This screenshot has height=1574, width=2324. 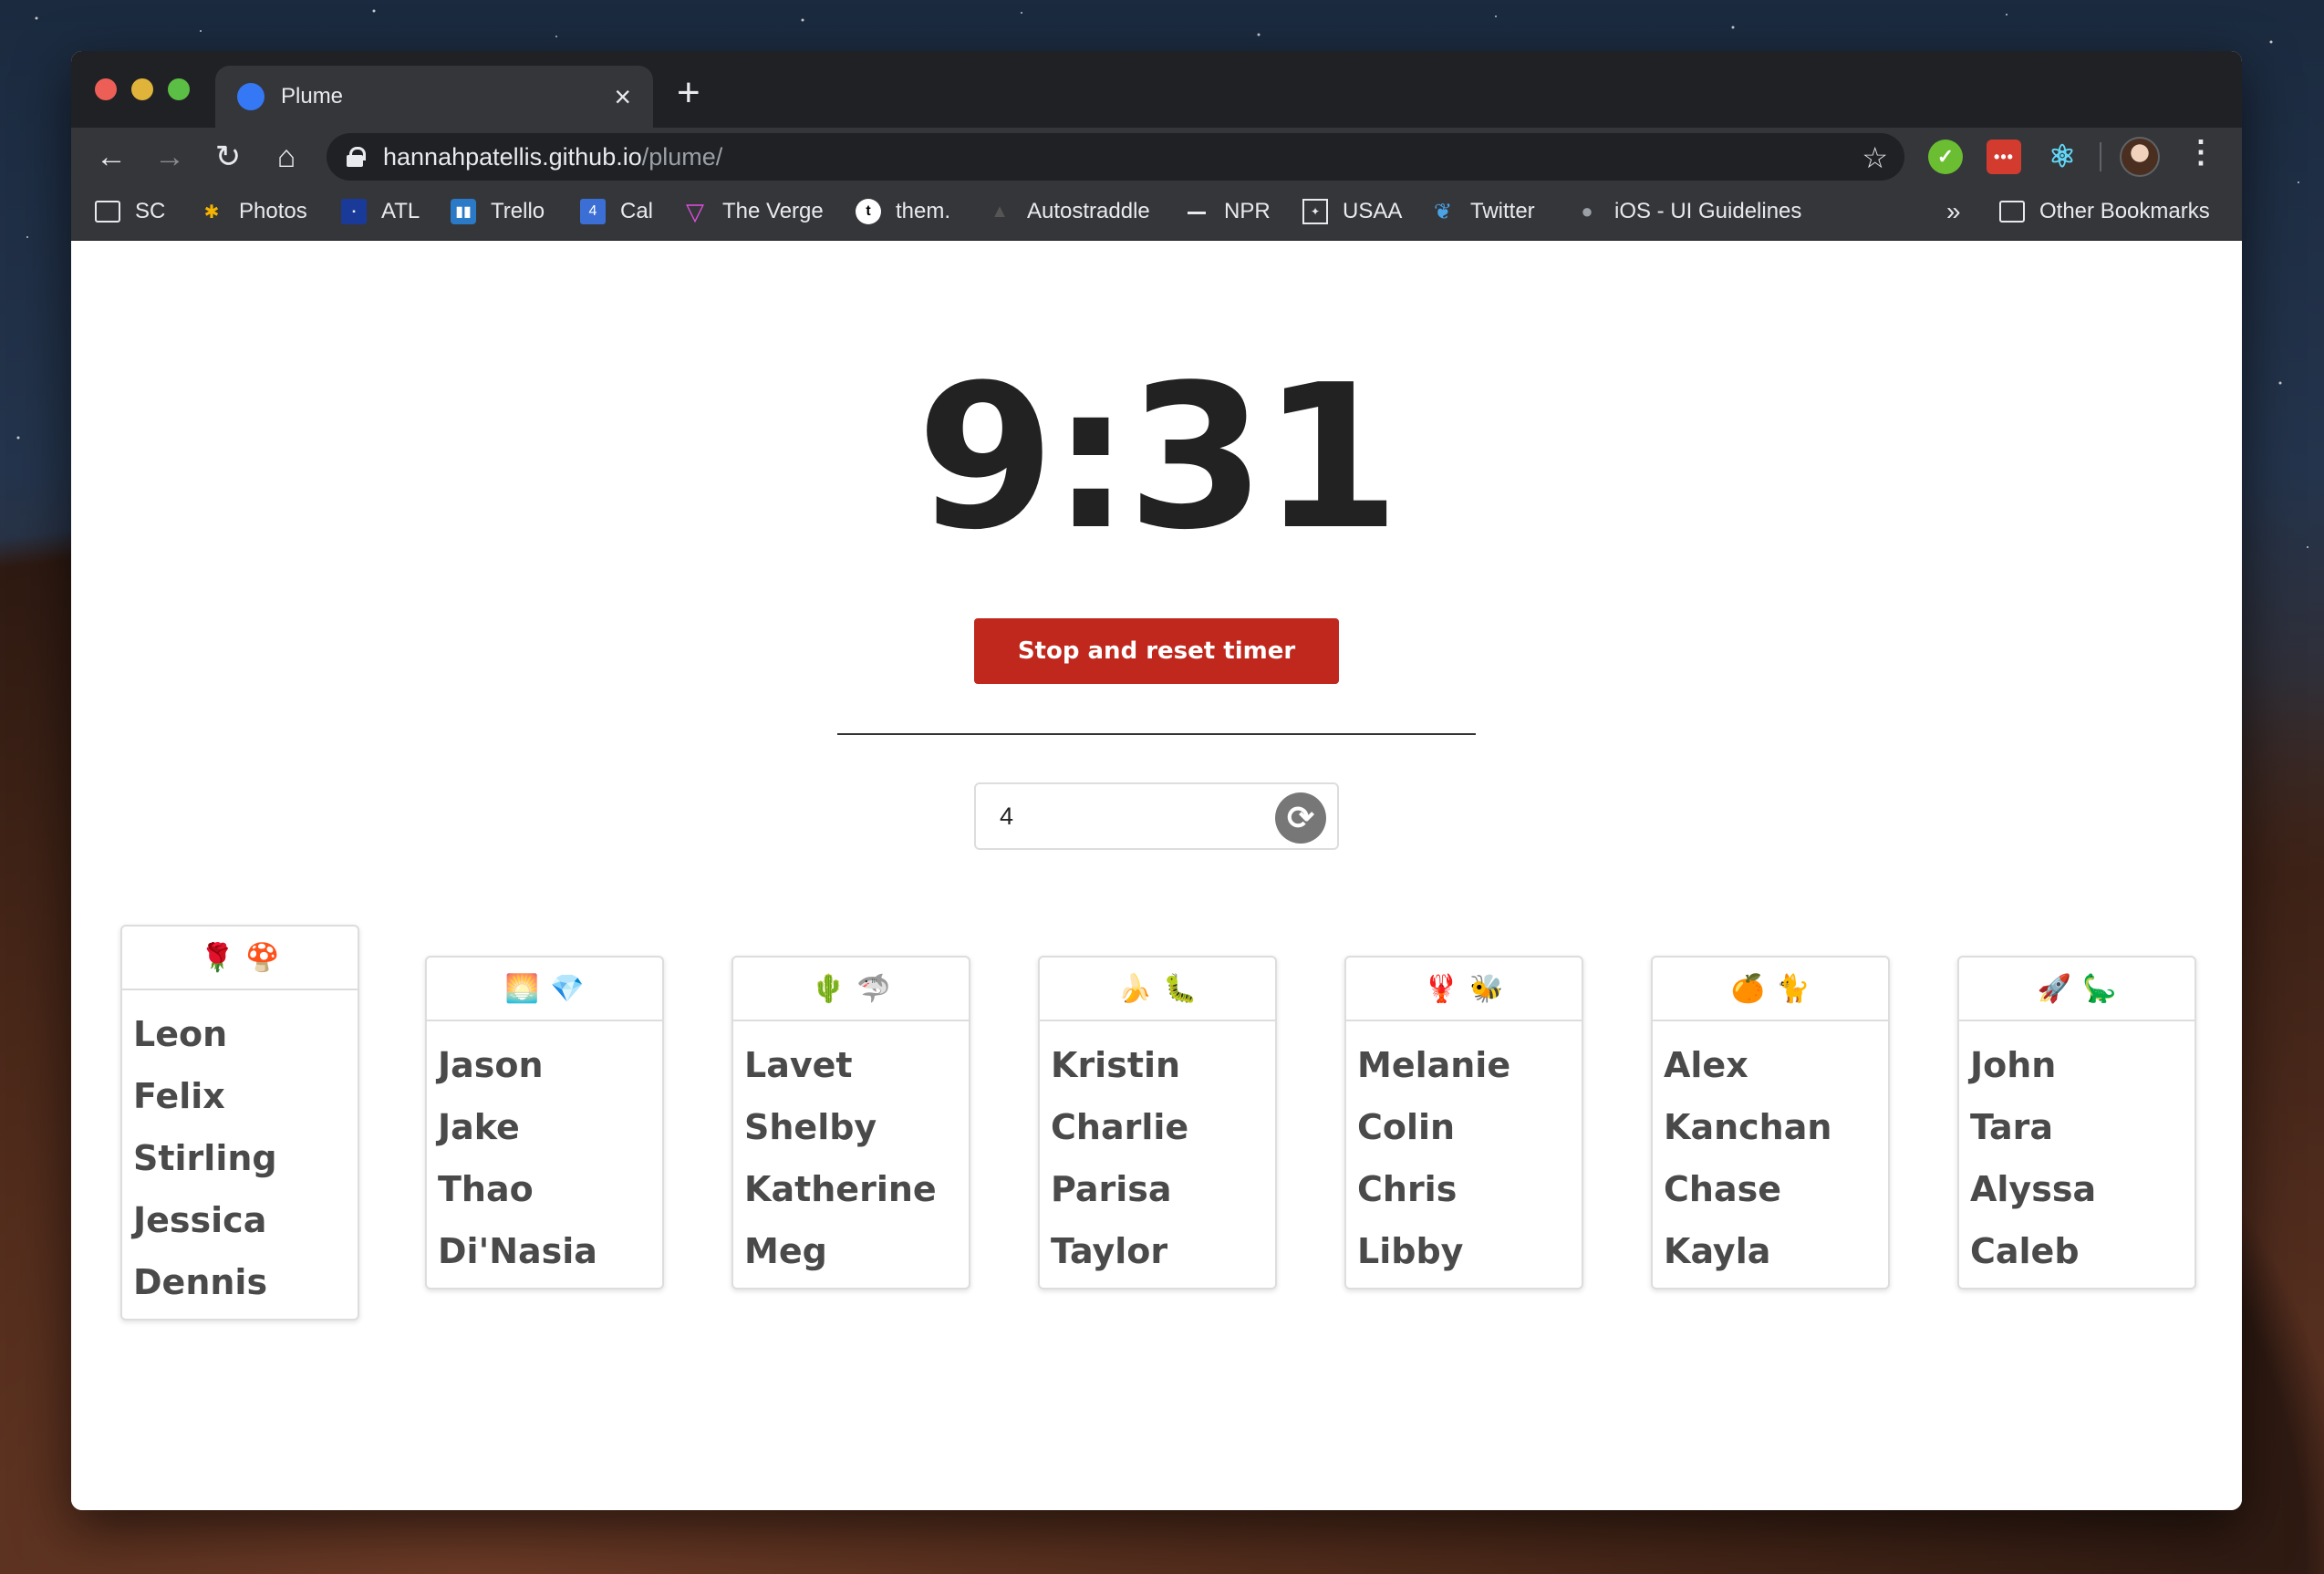 I want to click on member-name: Chase, so click(x=1723, y=1189).